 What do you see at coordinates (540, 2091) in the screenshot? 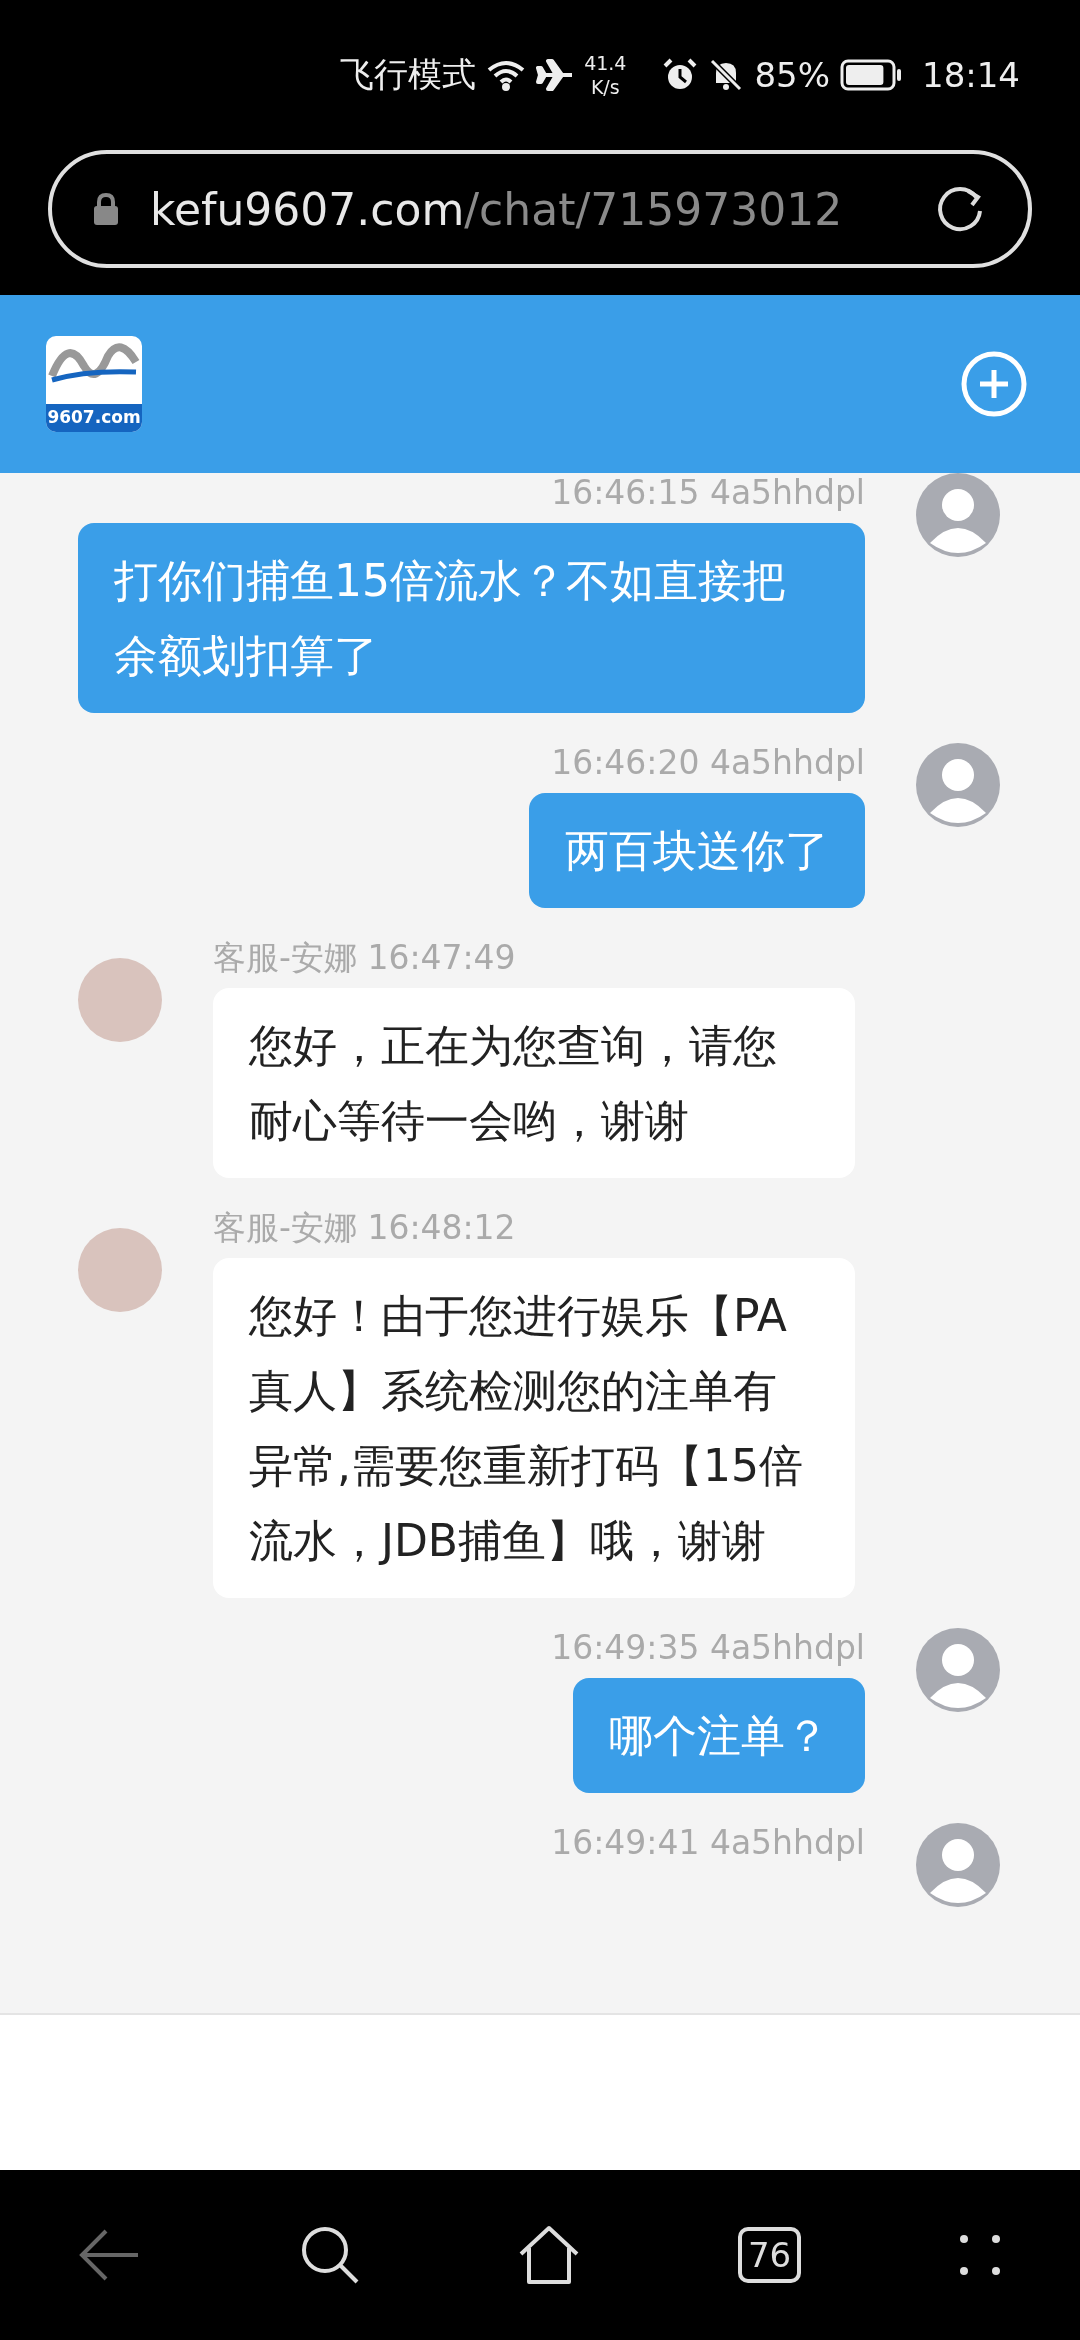
I see `input-area` at bounding box center [540, 2091].